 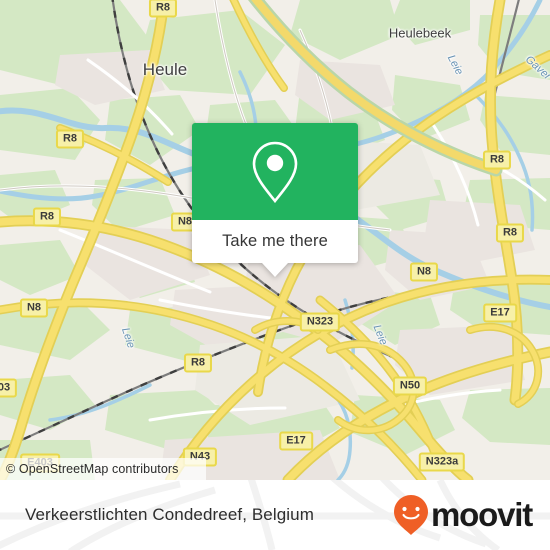 I want to click on road-shield-n323a: N323a, so click(x=442, y=462).